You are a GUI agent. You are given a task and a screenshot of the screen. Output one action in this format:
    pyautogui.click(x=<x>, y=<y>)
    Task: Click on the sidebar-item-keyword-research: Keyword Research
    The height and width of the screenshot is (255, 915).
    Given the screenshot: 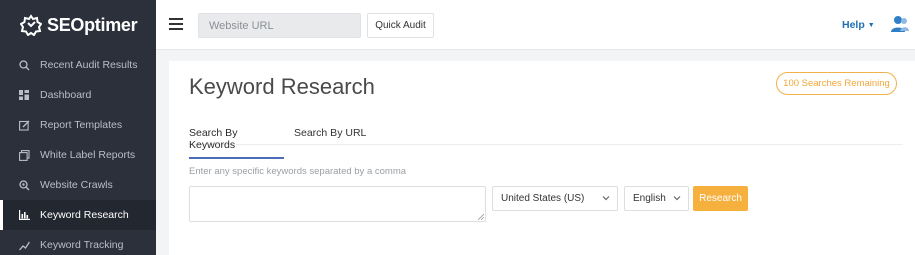 What is the action you would take?
    pyautogui.click(x=78, y=215)
    